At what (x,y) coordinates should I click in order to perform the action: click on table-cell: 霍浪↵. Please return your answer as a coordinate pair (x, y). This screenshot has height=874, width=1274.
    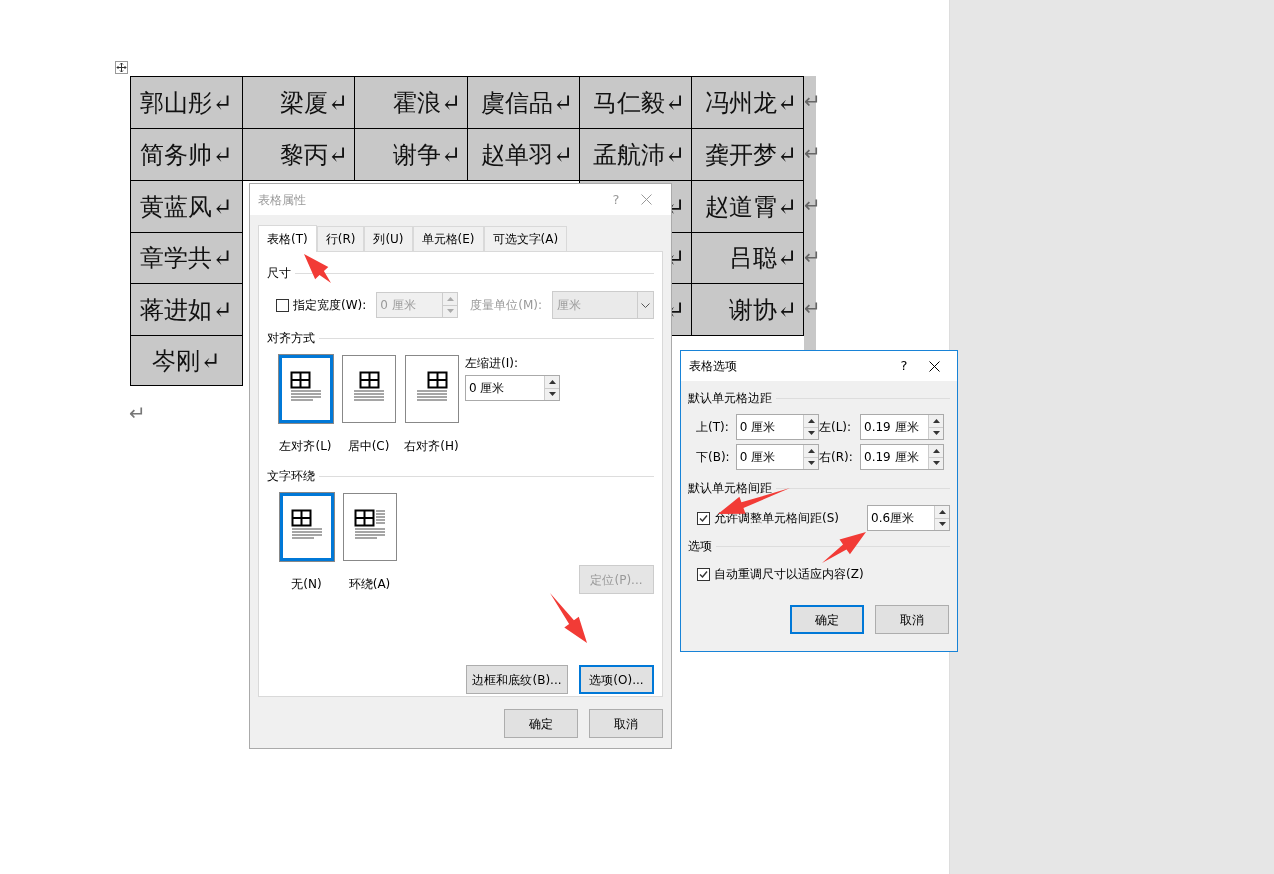
    Looking at the image, I should click on (411, 102).